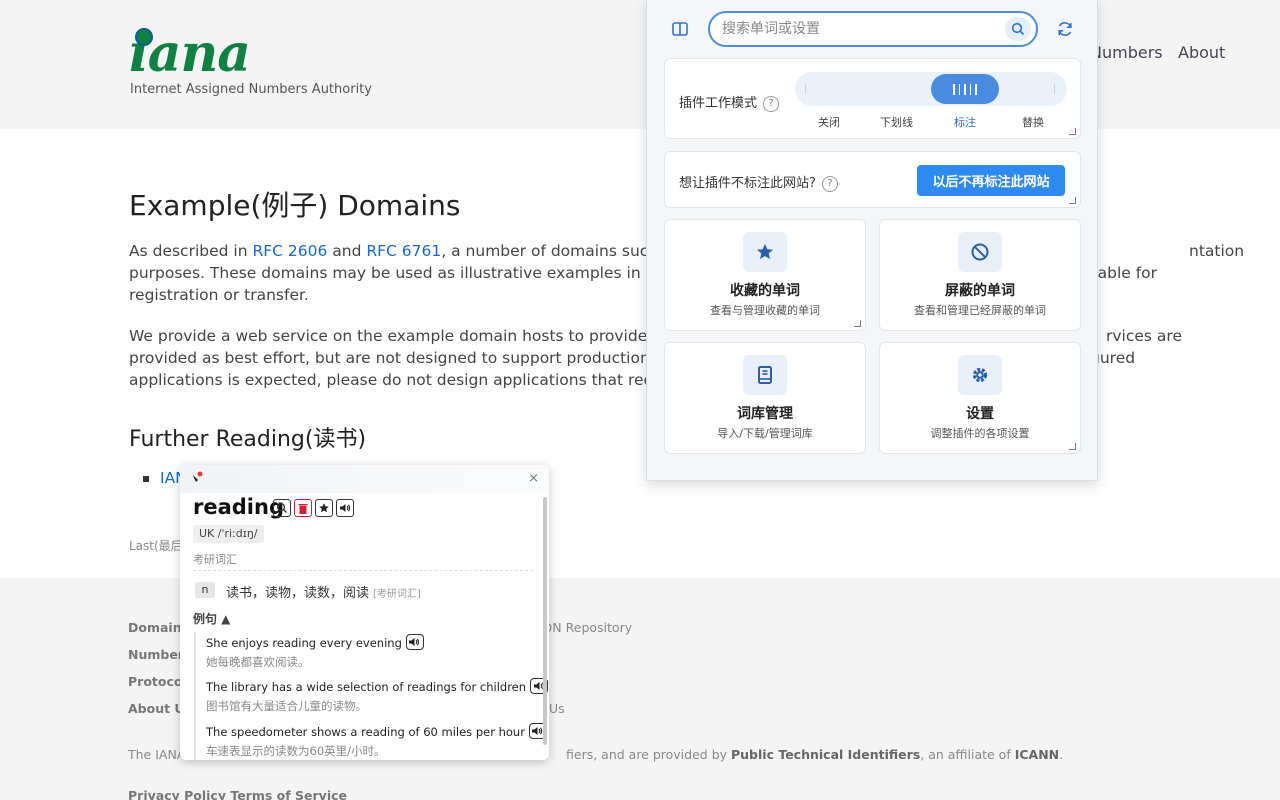  I want to click on word-tag: 考研词汇, so click(215, 559).